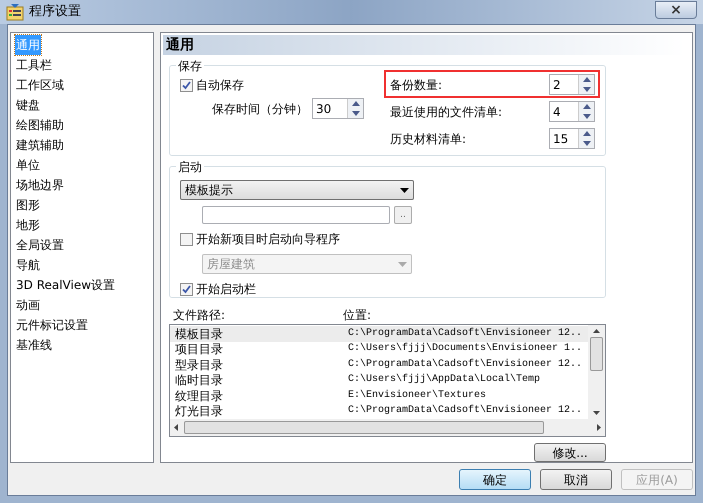 This screenshot has height=503, width=703. Describe the element at coordinates (40, 185) in the screenshot. I see `sidebar-item: 场地边界` at that location.